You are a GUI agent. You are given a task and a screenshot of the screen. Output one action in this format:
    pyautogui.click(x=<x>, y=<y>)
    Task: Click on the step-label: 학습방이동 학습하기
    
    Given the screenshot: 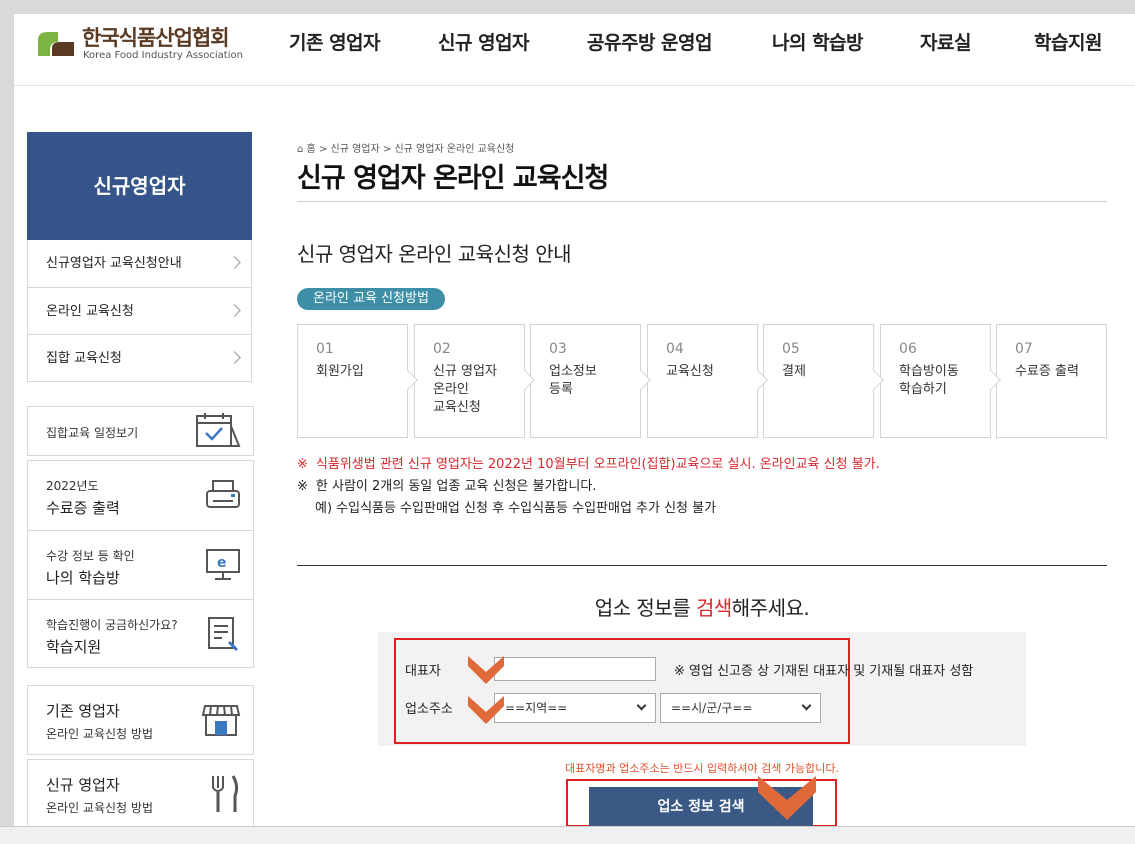 What is the action you would take?
    pyautogui.click(x=929, y=380)
    